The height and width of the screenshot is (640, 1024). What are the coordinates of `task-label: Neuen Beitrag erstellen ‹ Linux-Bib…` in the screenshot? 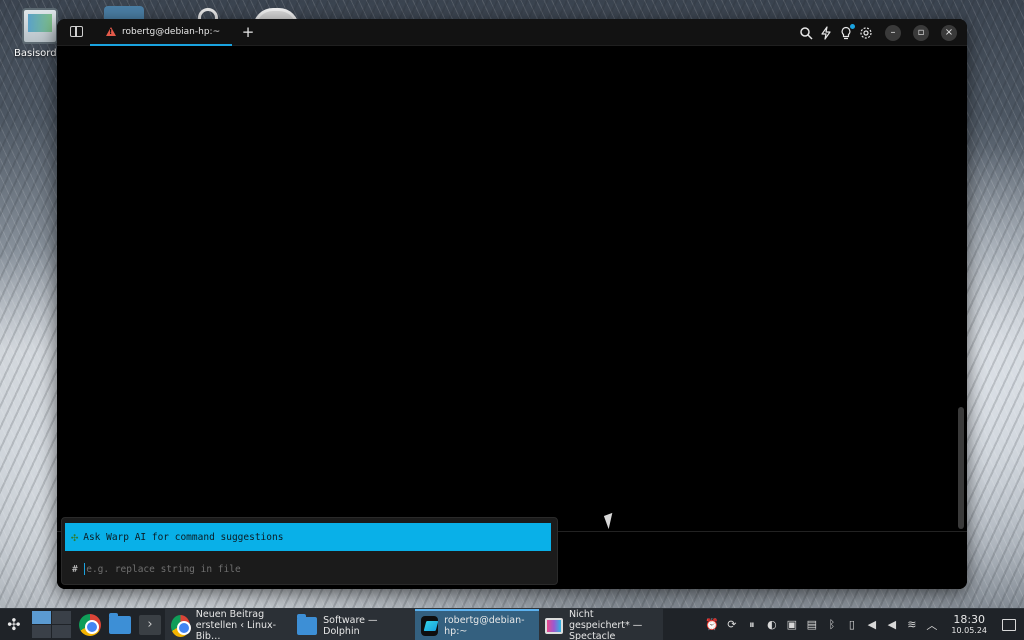 It's located at (236, 624).